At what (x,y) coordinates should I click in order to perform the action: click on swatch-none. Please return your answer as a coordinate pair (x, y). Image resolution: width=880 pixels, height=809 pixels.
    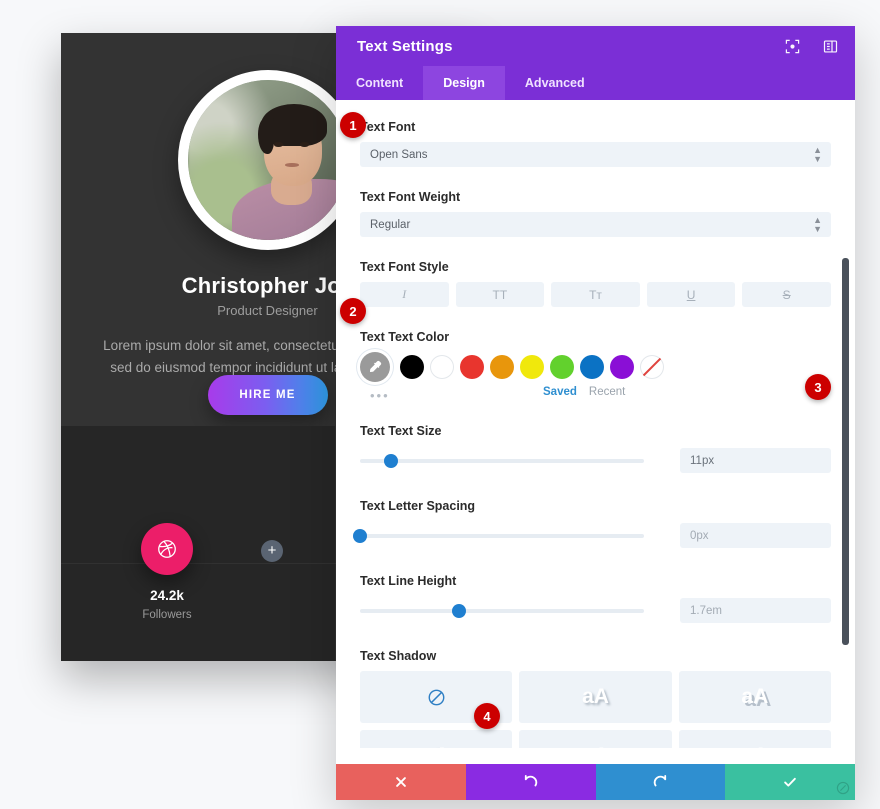
    Looking at the image, I should click on (652, 367).